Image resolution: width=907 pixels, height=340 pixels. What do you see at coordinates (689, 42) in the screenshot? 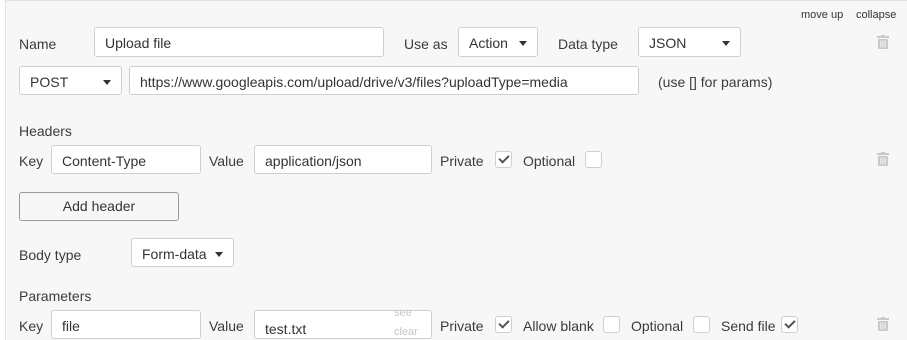
I see `data-type-dropdown: JSON` at bounding box center [689, 42].